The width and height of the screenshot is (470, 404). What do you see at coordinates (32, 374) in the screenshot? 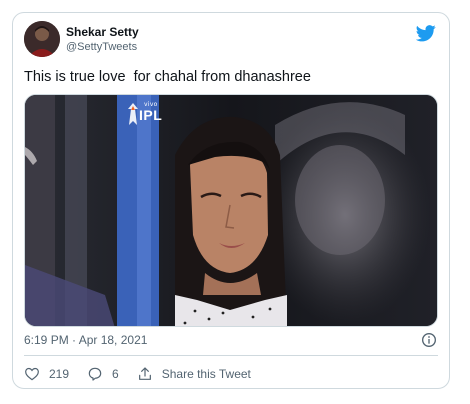
I see `heart-icon` at bounding box center [32, 374].